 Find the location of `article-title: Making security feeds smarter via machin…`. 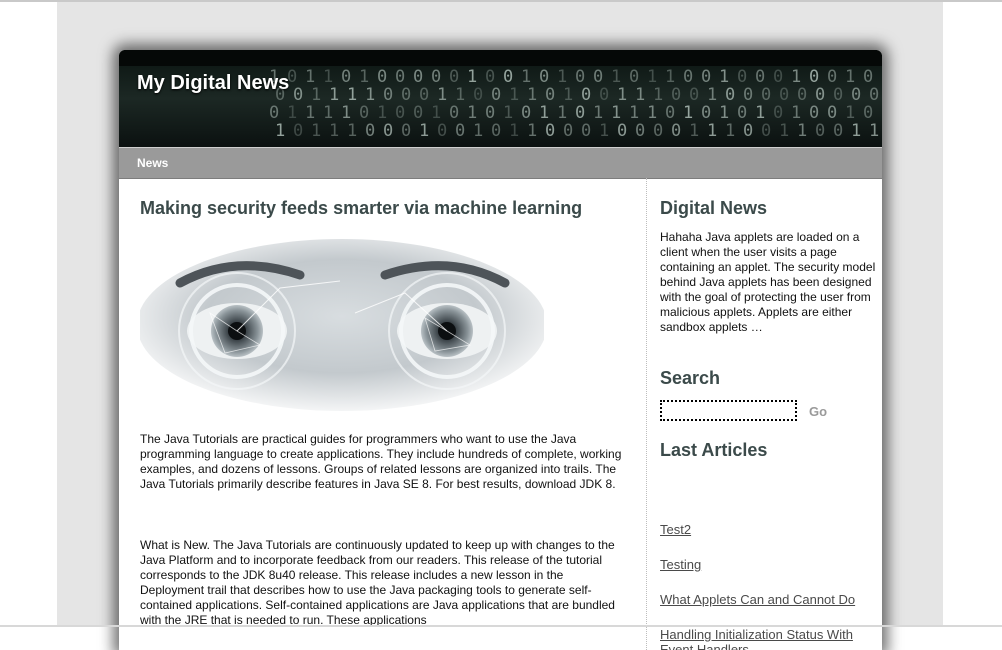

article-title: Making security feeds smarter via machin… is located at coordinates (361, 208).